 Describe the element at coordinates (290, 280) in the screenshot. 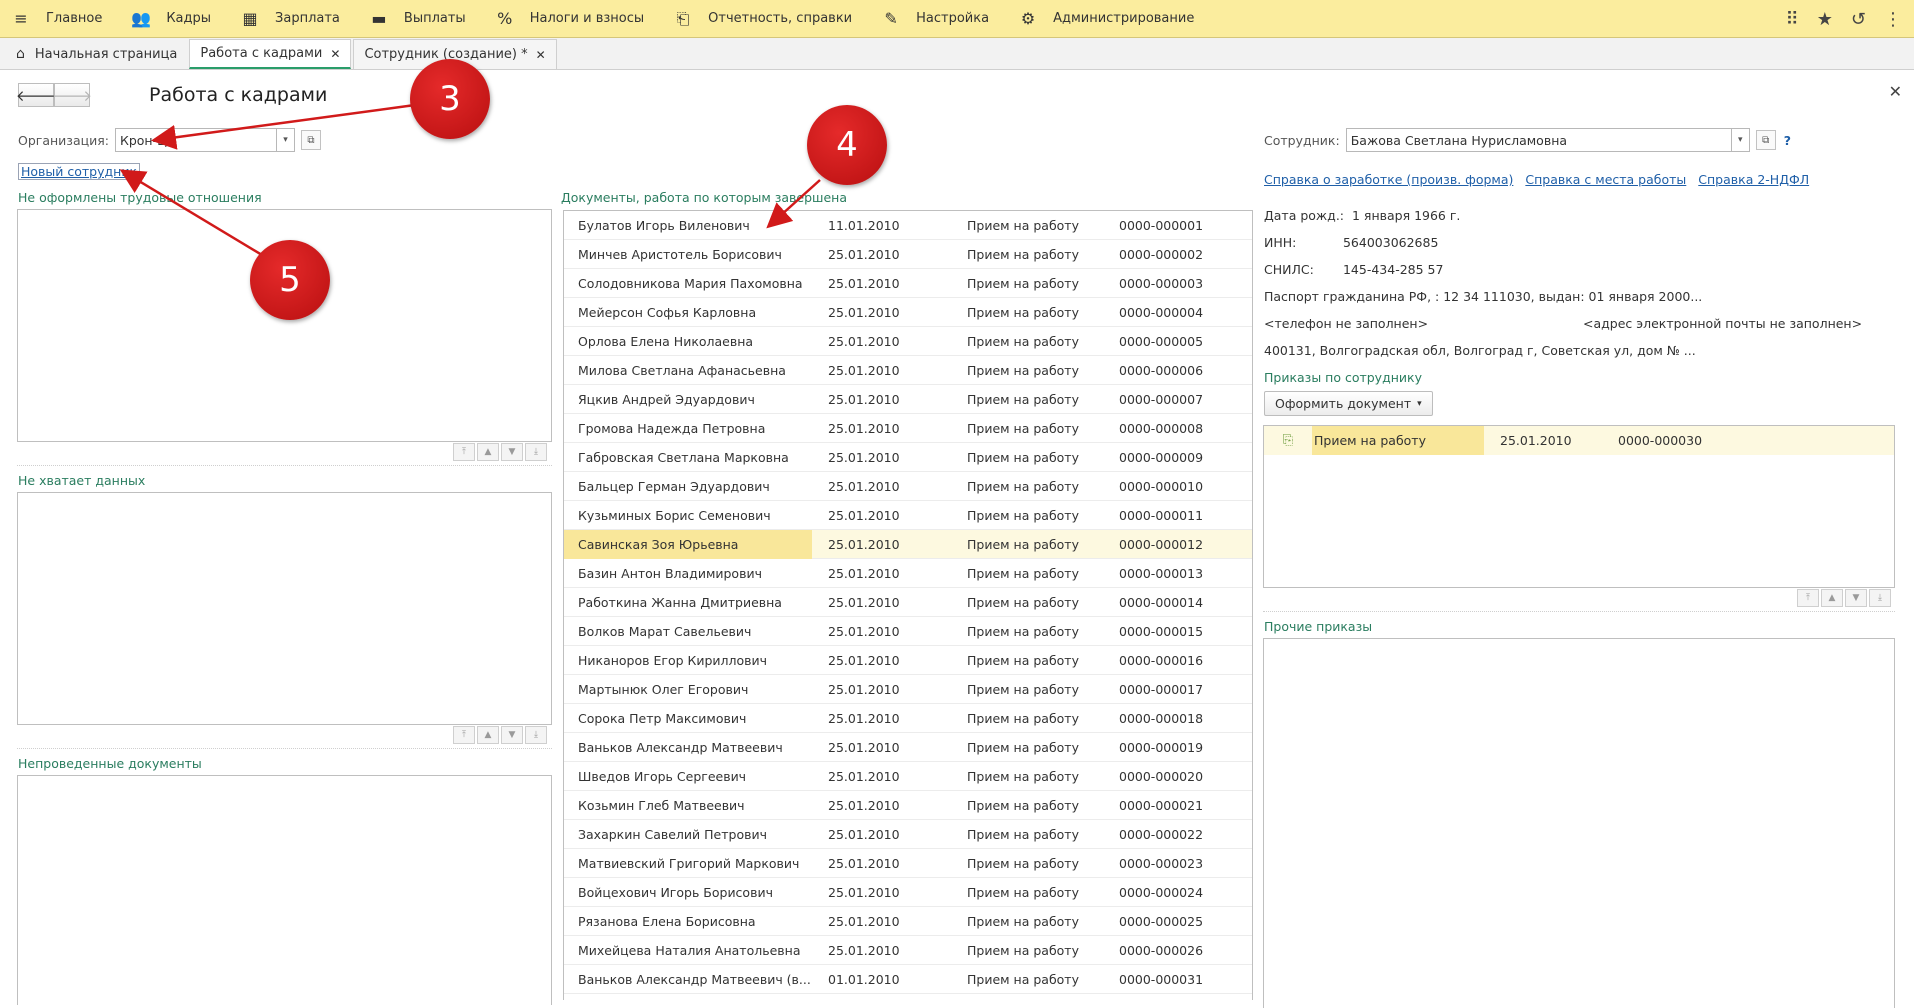

I see `annotation-marker-5: 5` at that location.